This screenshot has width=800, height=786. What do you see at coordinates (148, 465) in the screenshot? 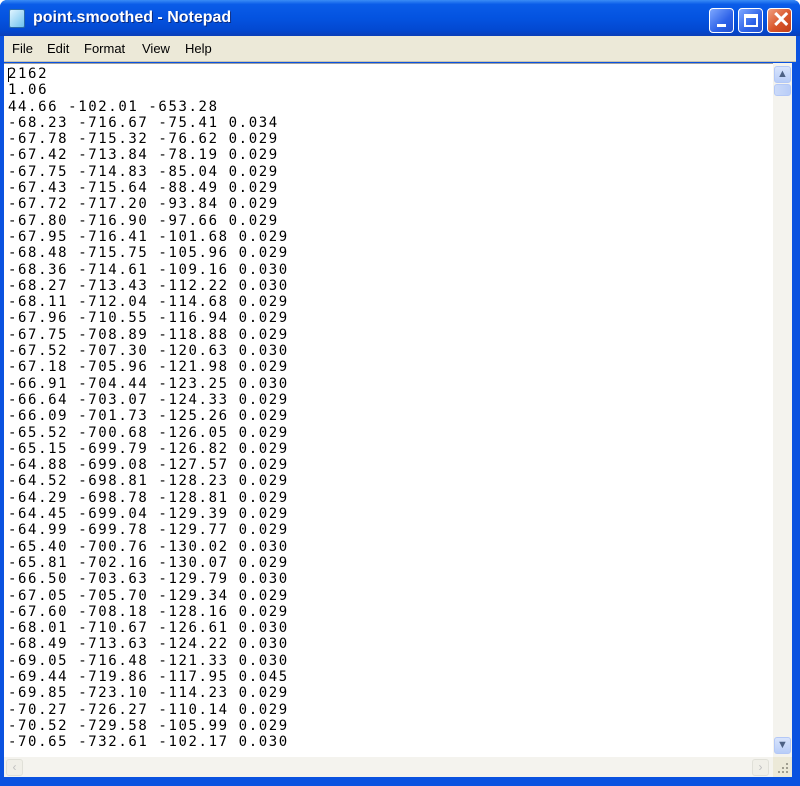
I see `text-line: -64.88 -699.08 -127.57 0.029` at bounding box center [148, 465].